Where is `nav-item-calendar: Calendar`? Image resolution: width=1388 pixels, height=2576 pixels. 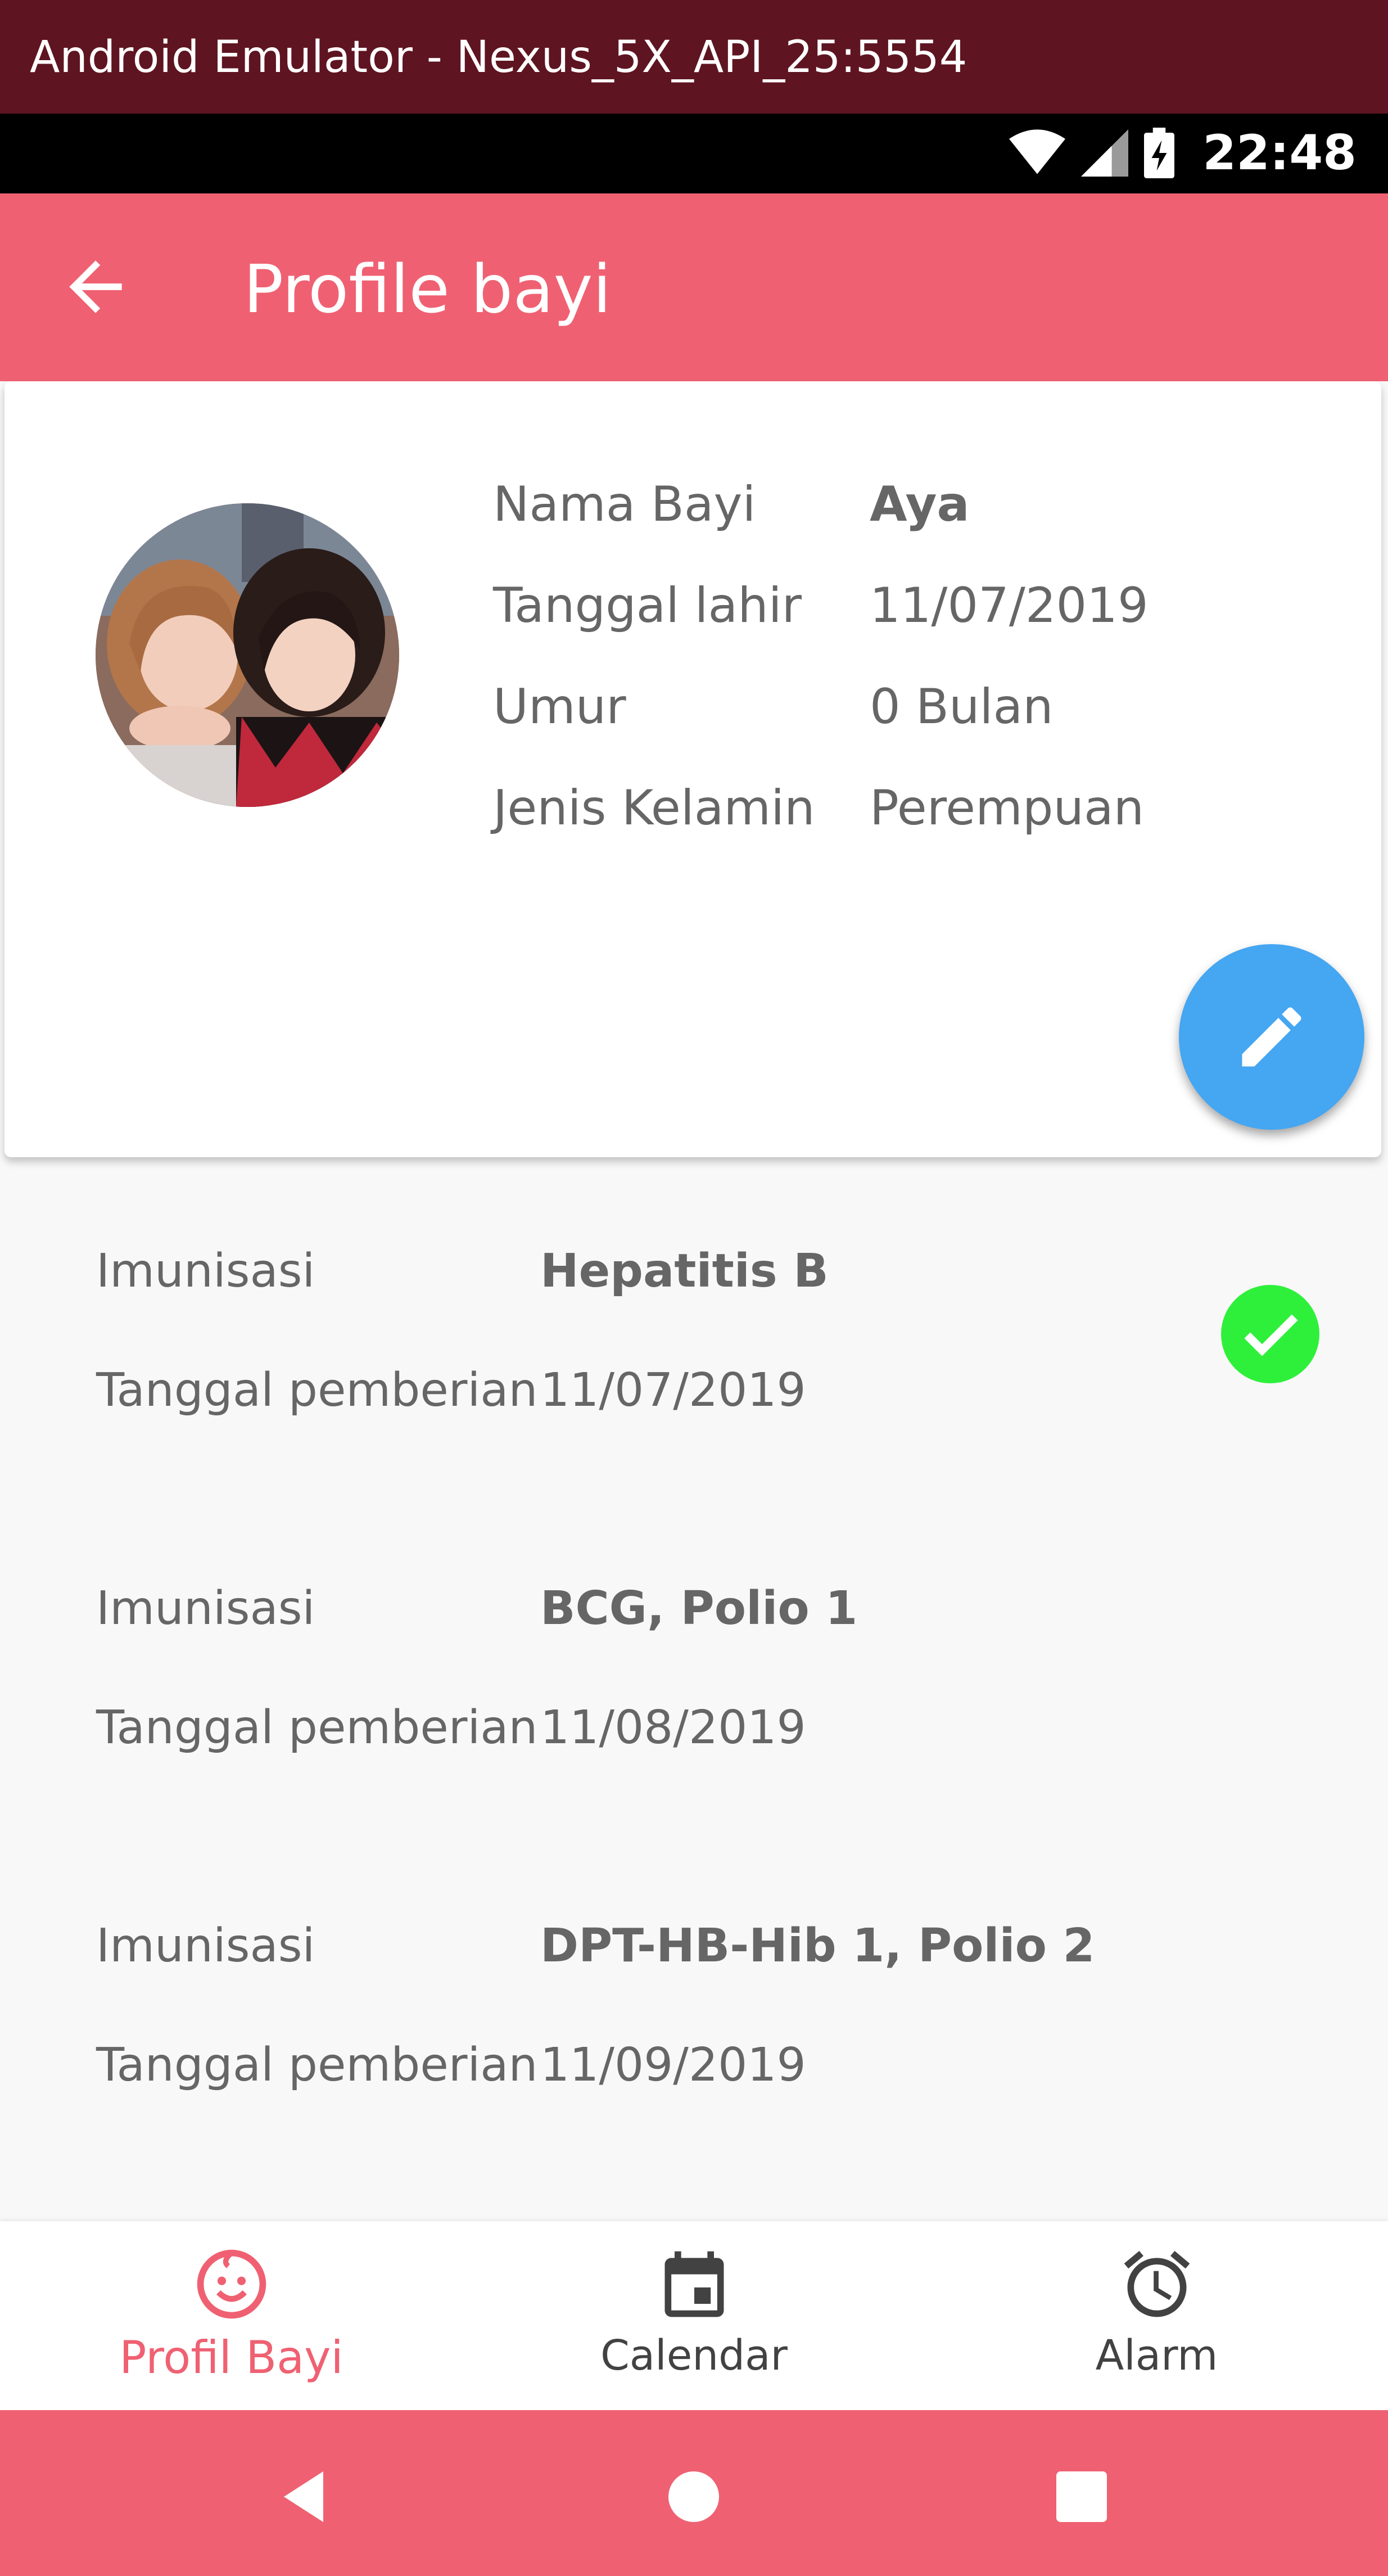
nav-item-calendar: Calendar is located at coordinates (694, 2315).